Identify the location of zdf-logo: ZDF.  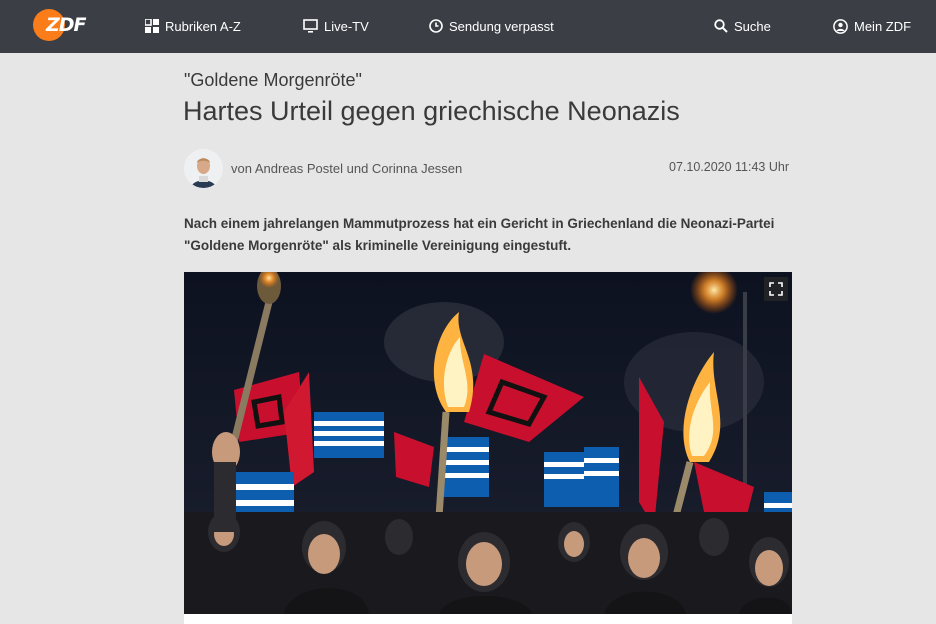
(61, 26).